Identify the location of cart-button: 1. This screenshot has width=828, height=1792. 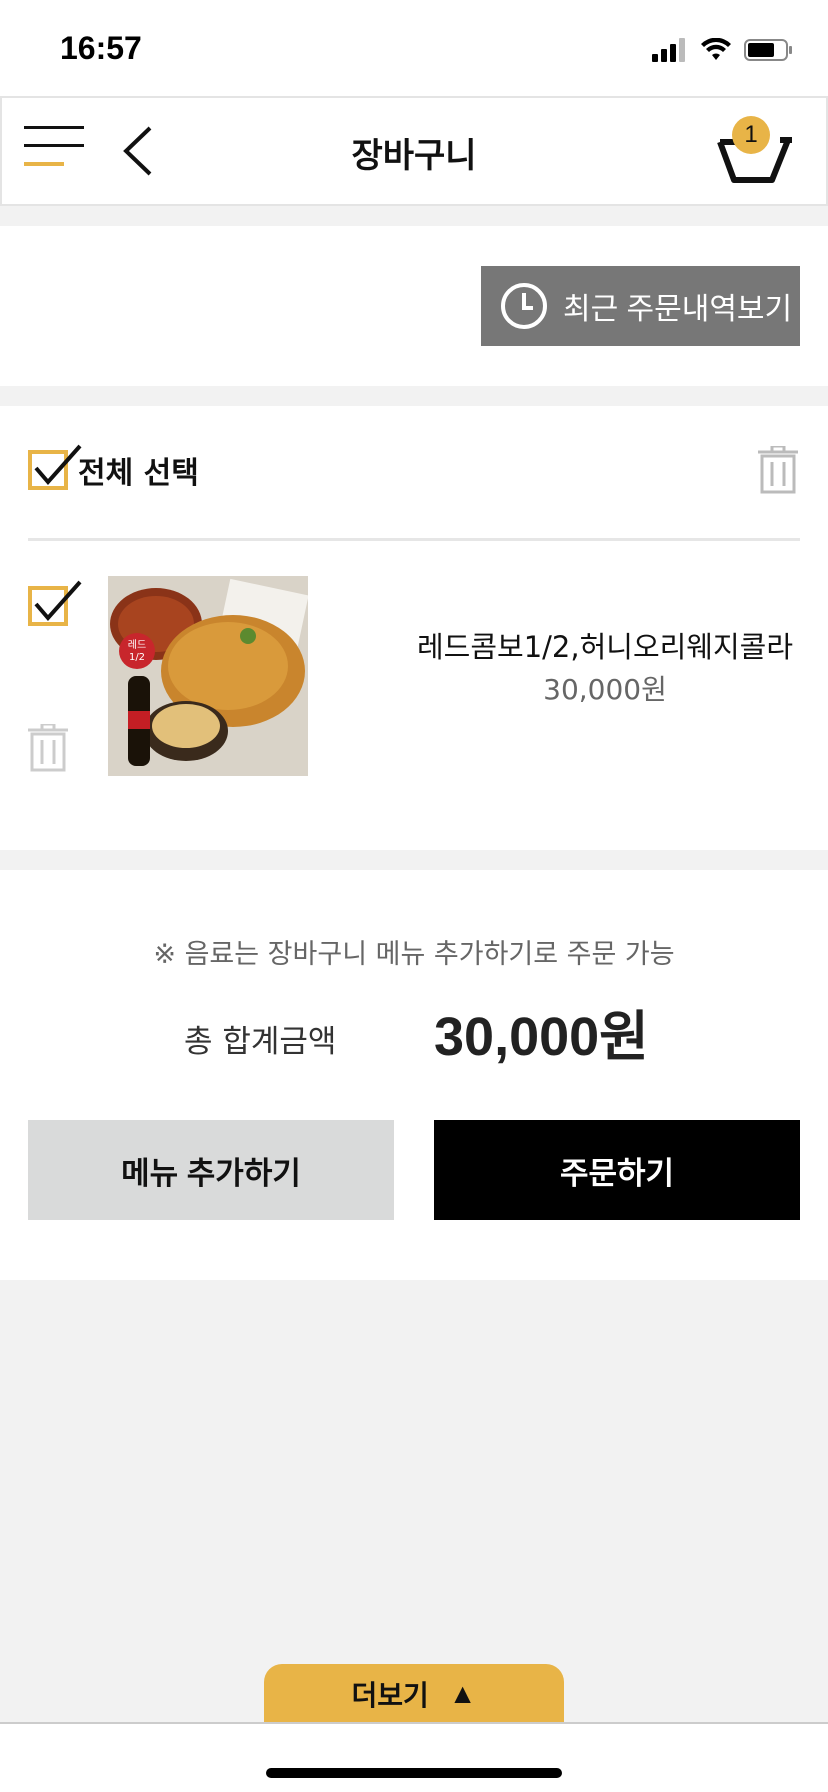
(756, 151).